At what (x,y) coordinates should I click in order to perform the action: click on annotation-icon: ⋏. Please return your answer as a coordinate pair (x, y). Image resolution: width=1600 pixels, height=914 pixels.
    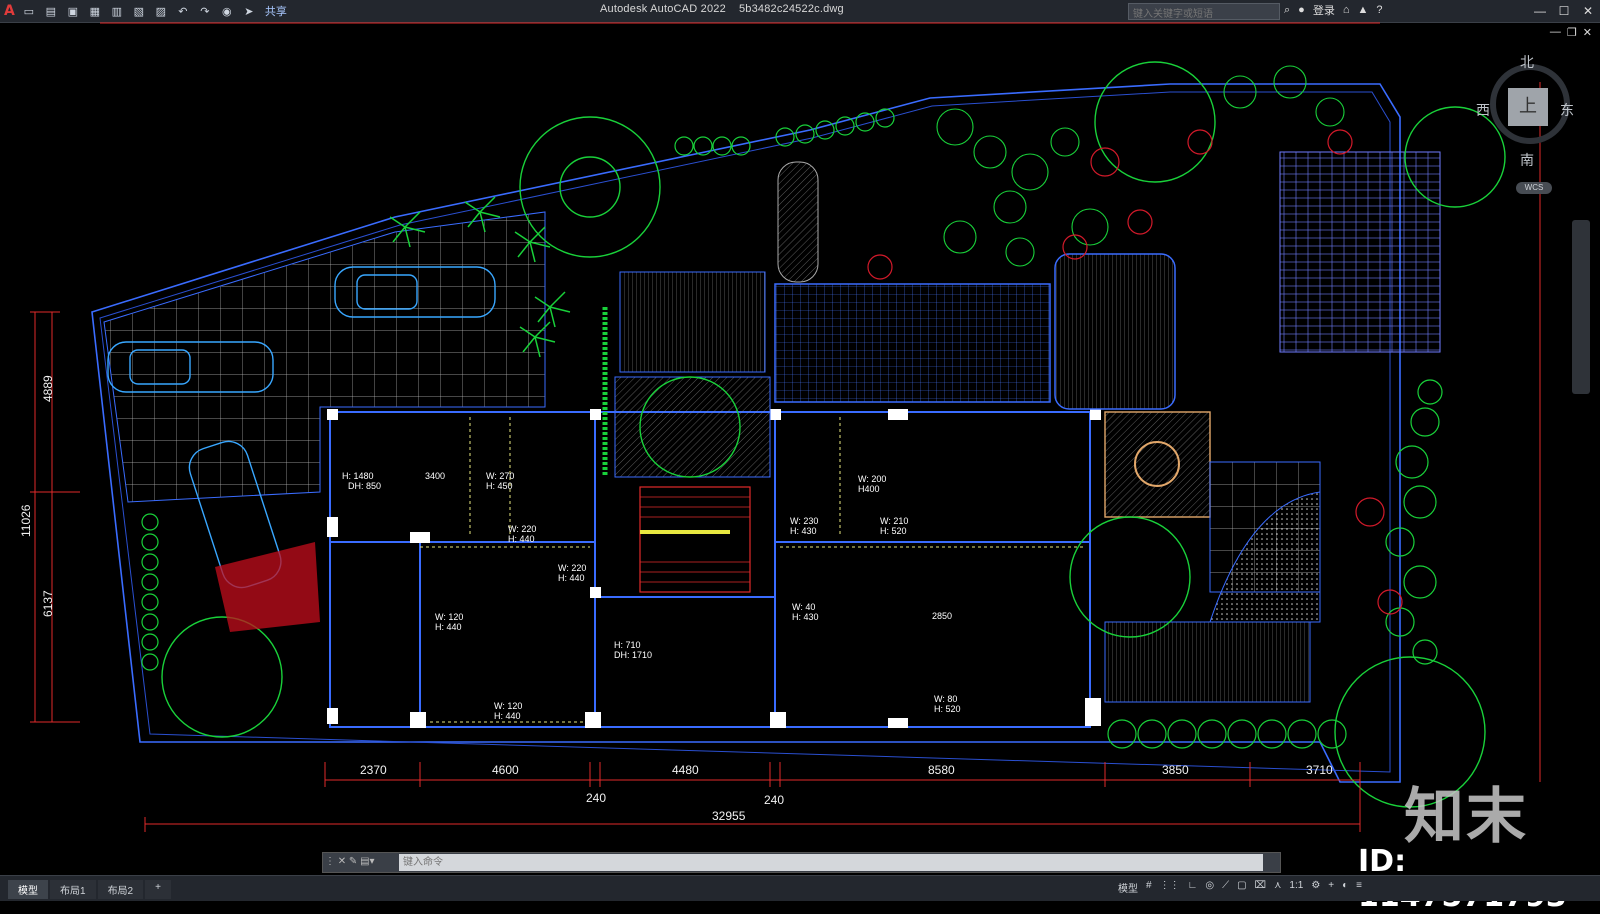
    Looking at the image, I should click on (1277, 887).